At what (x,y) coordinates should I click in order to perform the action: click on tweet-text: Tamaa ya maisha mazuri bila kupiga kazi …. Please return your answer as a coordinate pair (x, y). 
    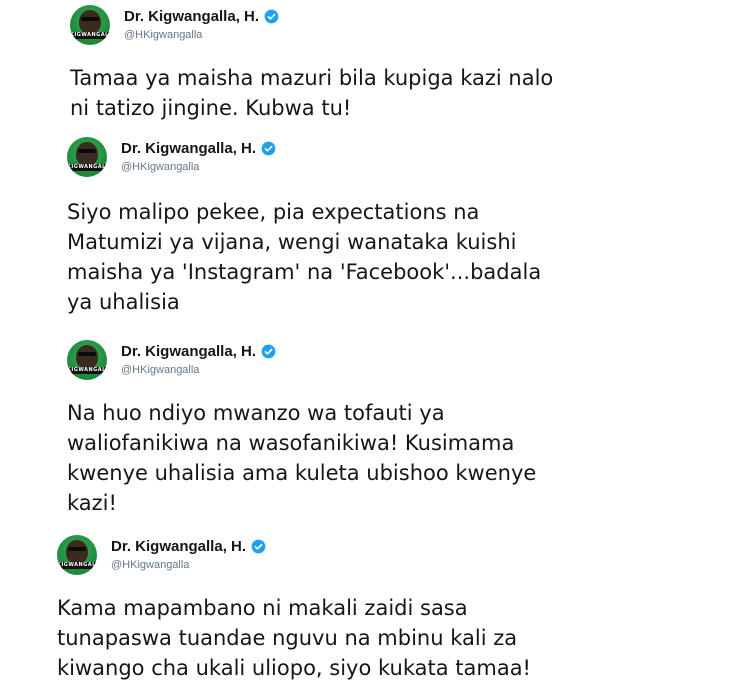
    Looking at the image, I should click on (312, 93).